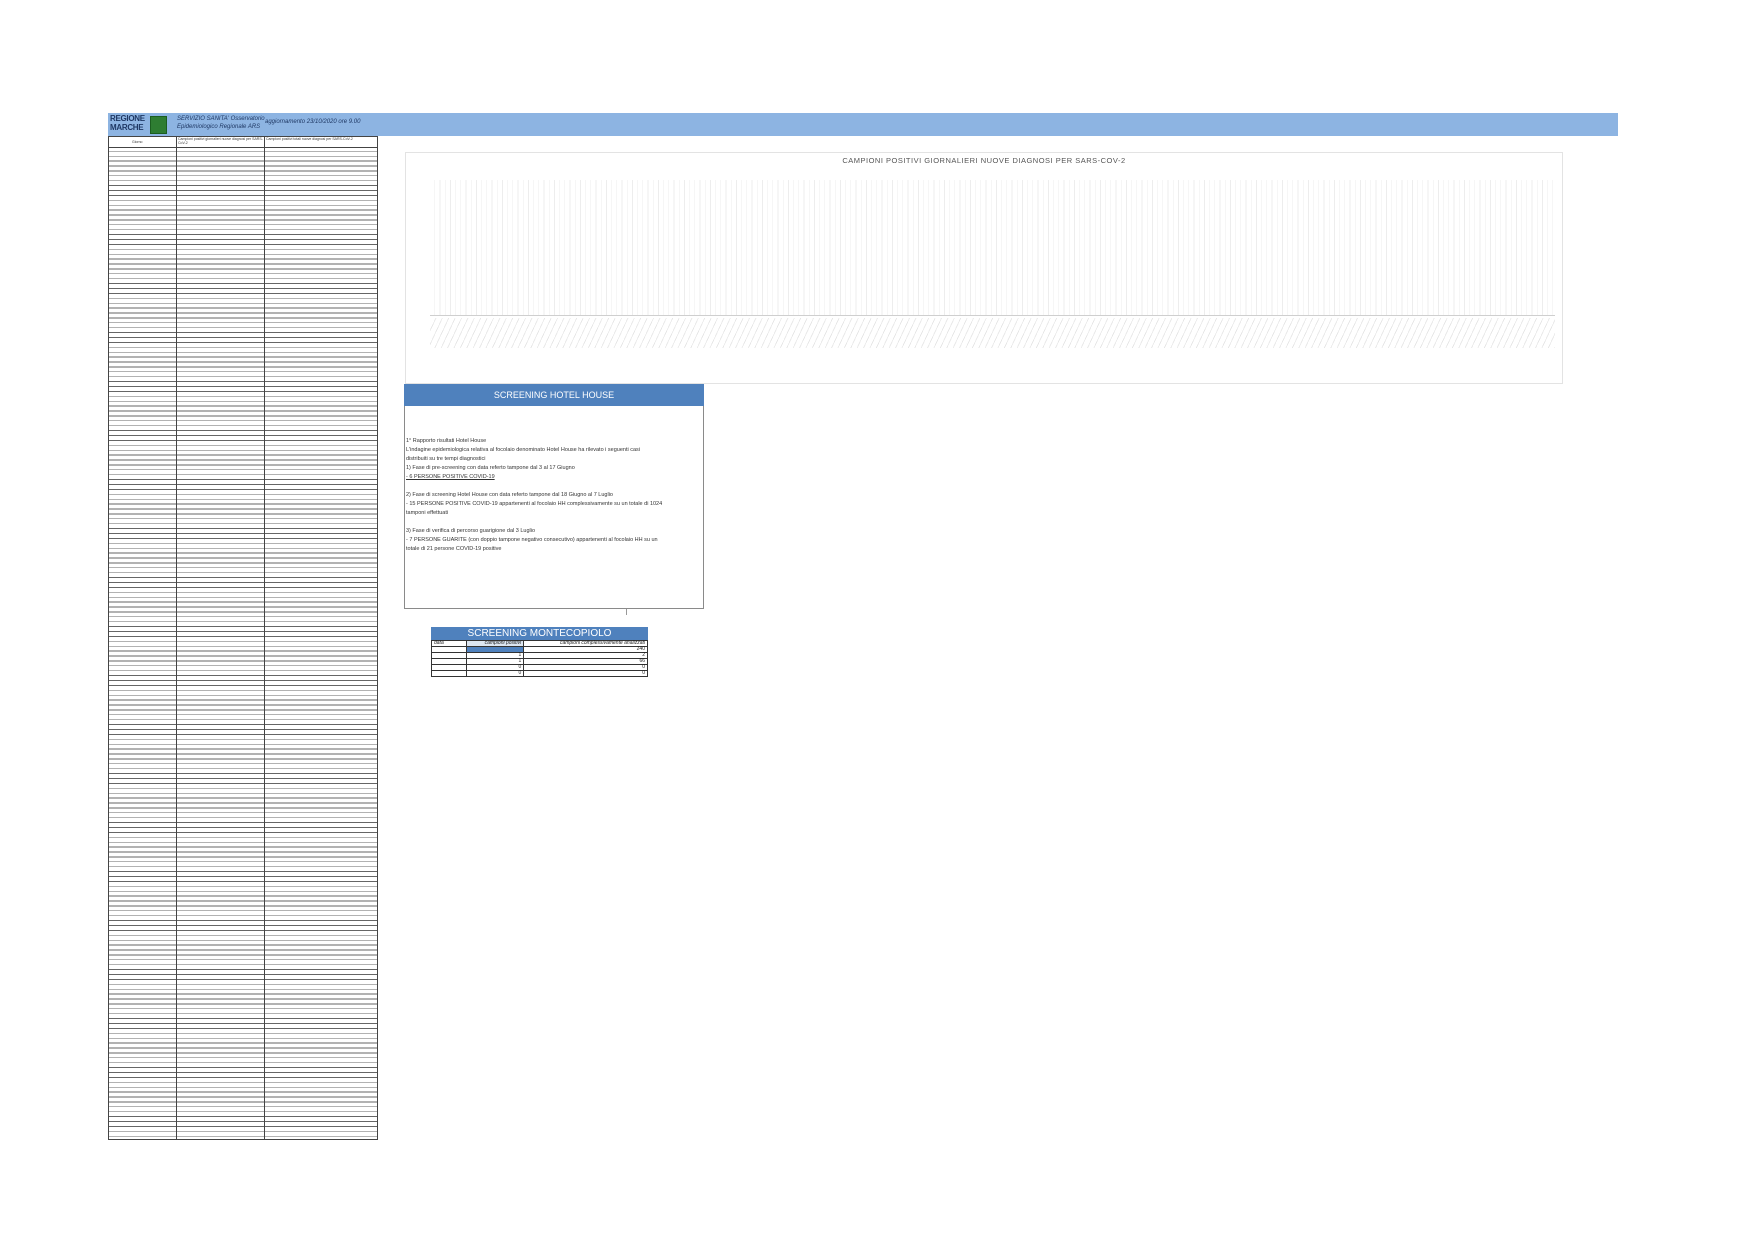  What do you see at coordinates (446, 459) in the screenshot?
I see `hotel-house-line: distribuiti su tre tempi diagnostici` at bounding box center [446, 459].